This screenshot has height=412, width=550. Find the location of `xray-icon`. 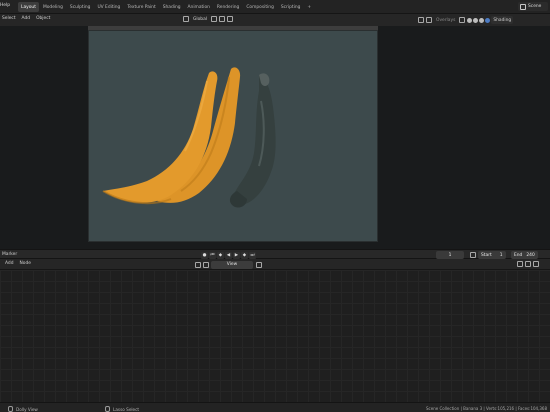

xray-icon is located at coordinates (462, 20).